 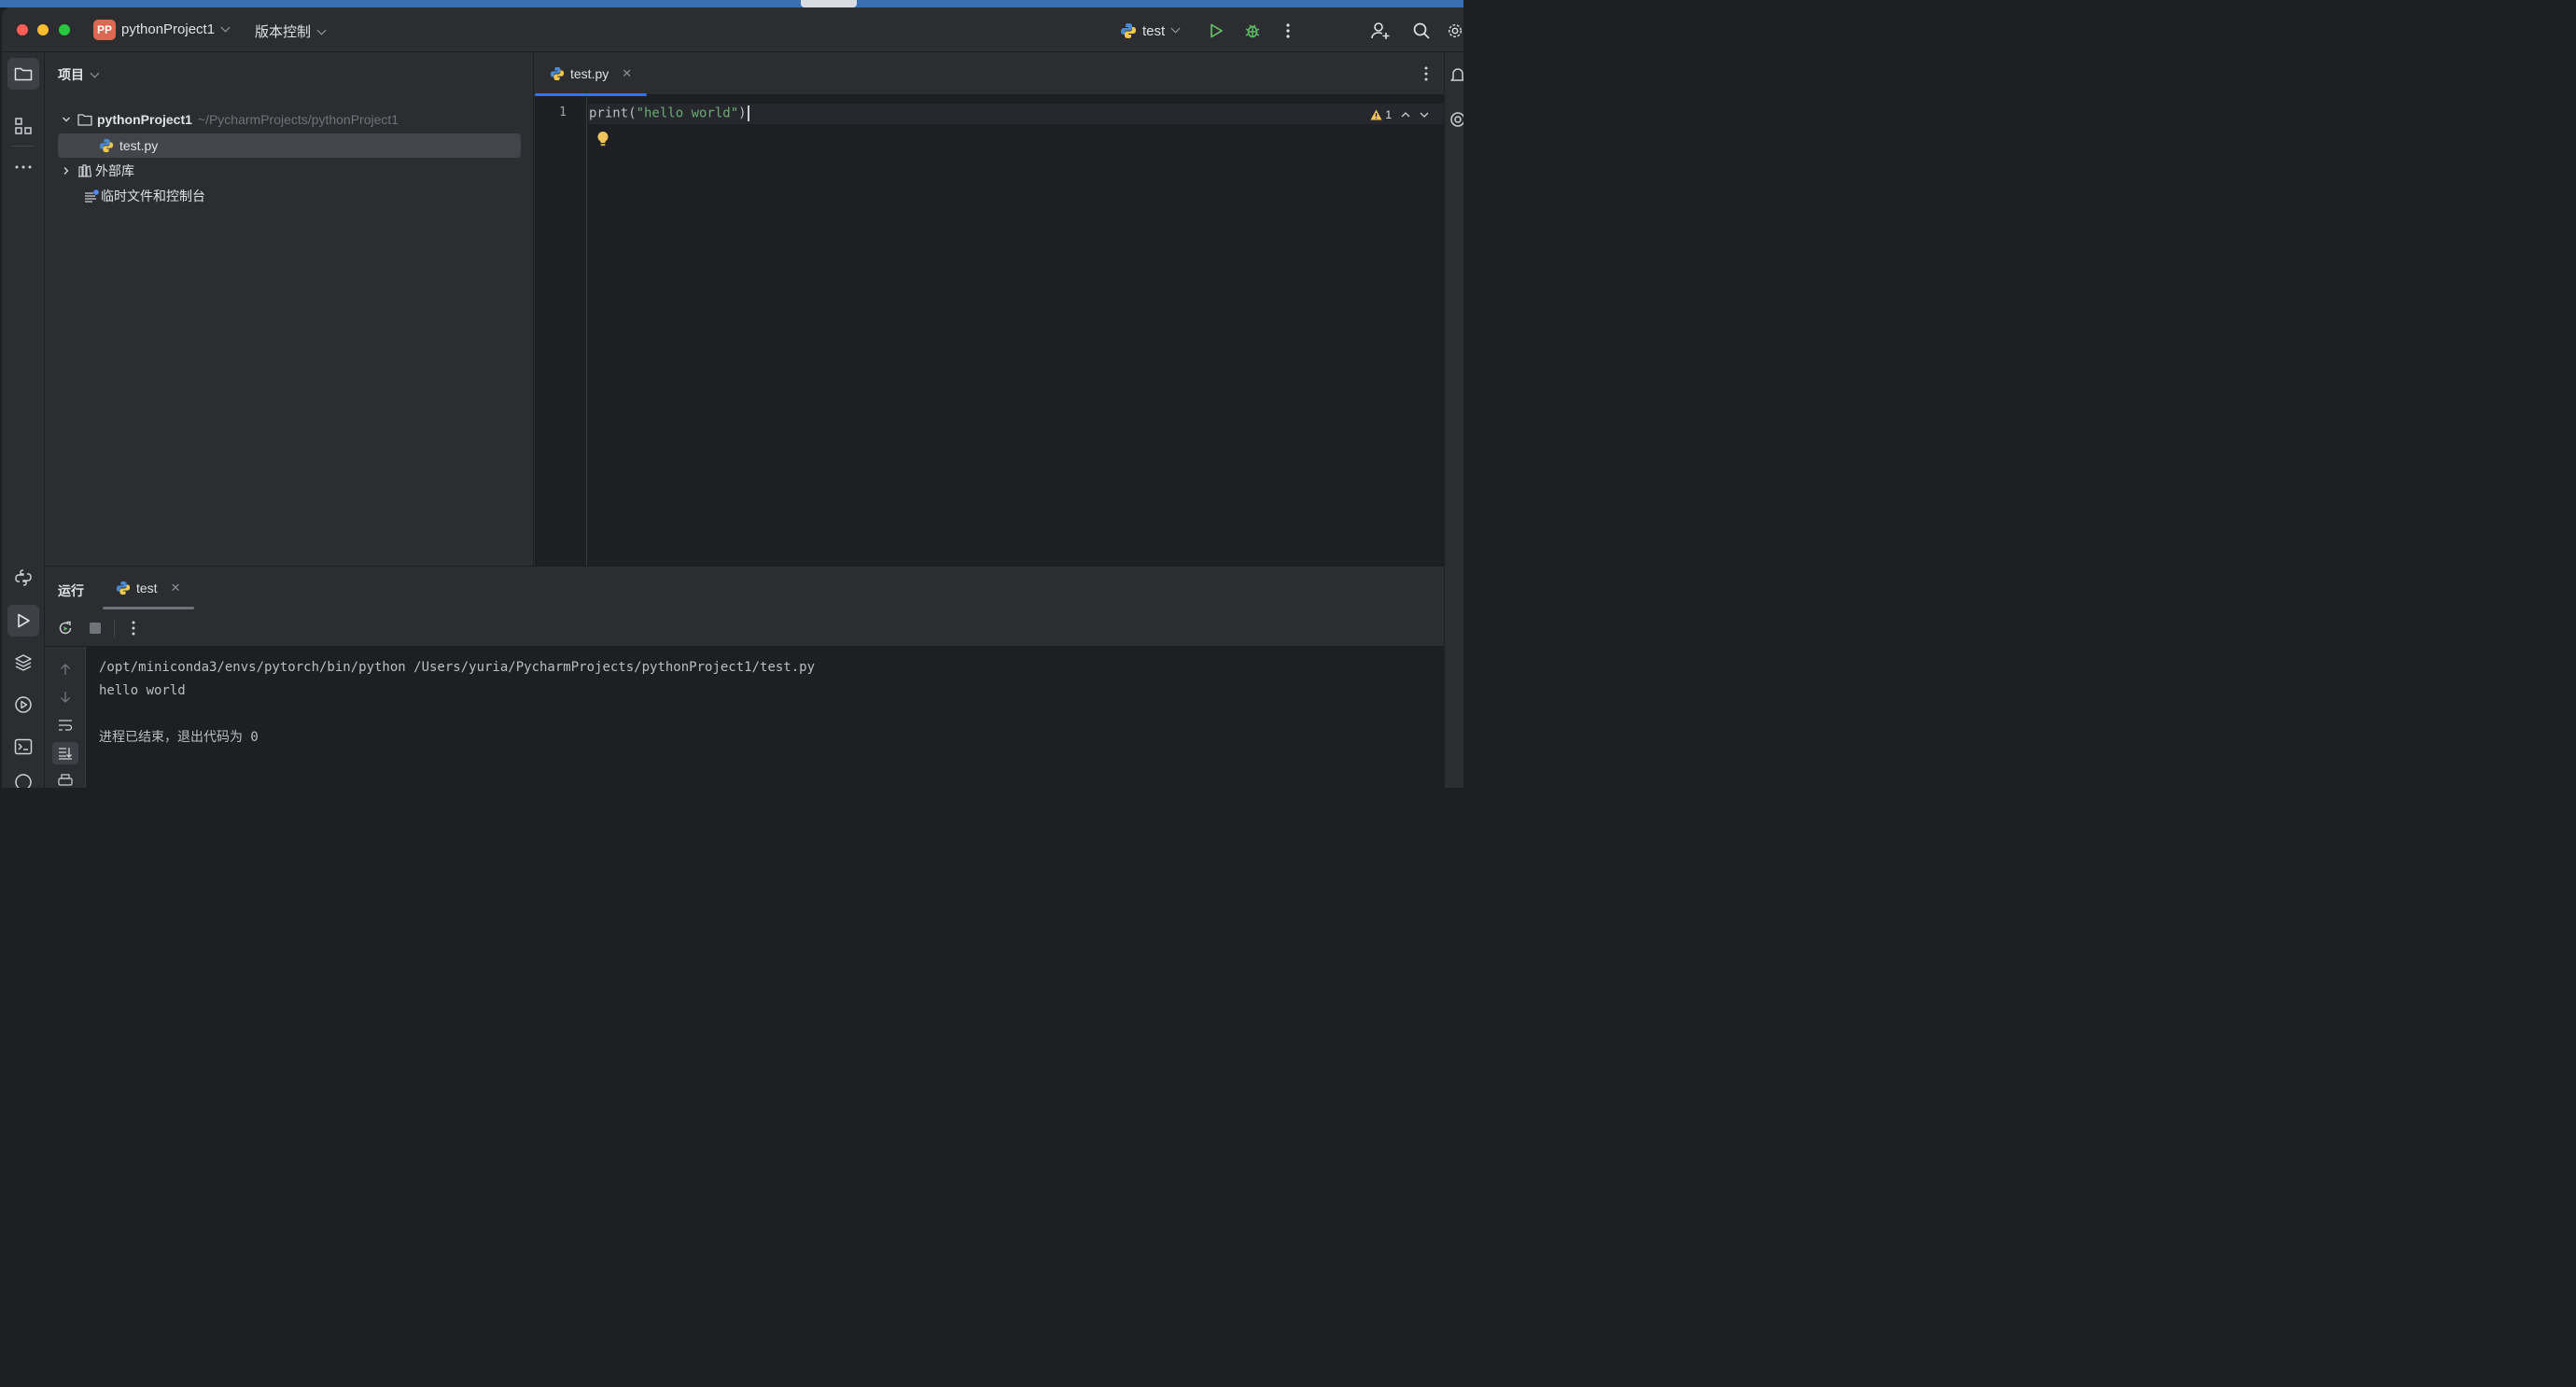 What do you see at coordinates (989, 74) in the screenshot?
I see `editor-tab-bar: test.py ✕` at bounding box center [989, 74].